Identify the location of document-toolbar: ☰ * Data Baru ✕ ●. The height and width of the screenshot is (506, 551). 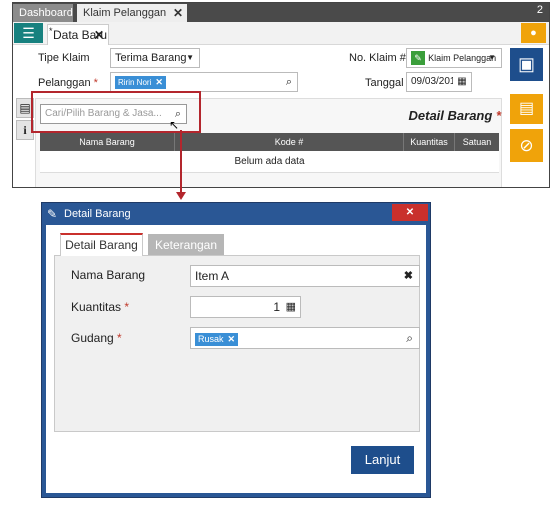
(281, 33).